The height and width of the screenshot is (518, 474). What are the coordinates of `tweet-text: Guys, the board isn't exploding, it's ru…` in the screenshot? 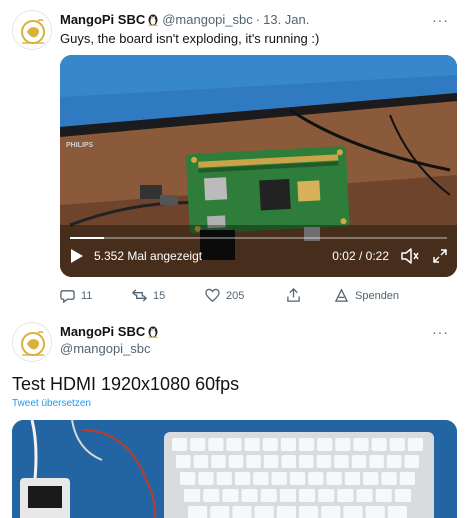 It's located at (190, 38).